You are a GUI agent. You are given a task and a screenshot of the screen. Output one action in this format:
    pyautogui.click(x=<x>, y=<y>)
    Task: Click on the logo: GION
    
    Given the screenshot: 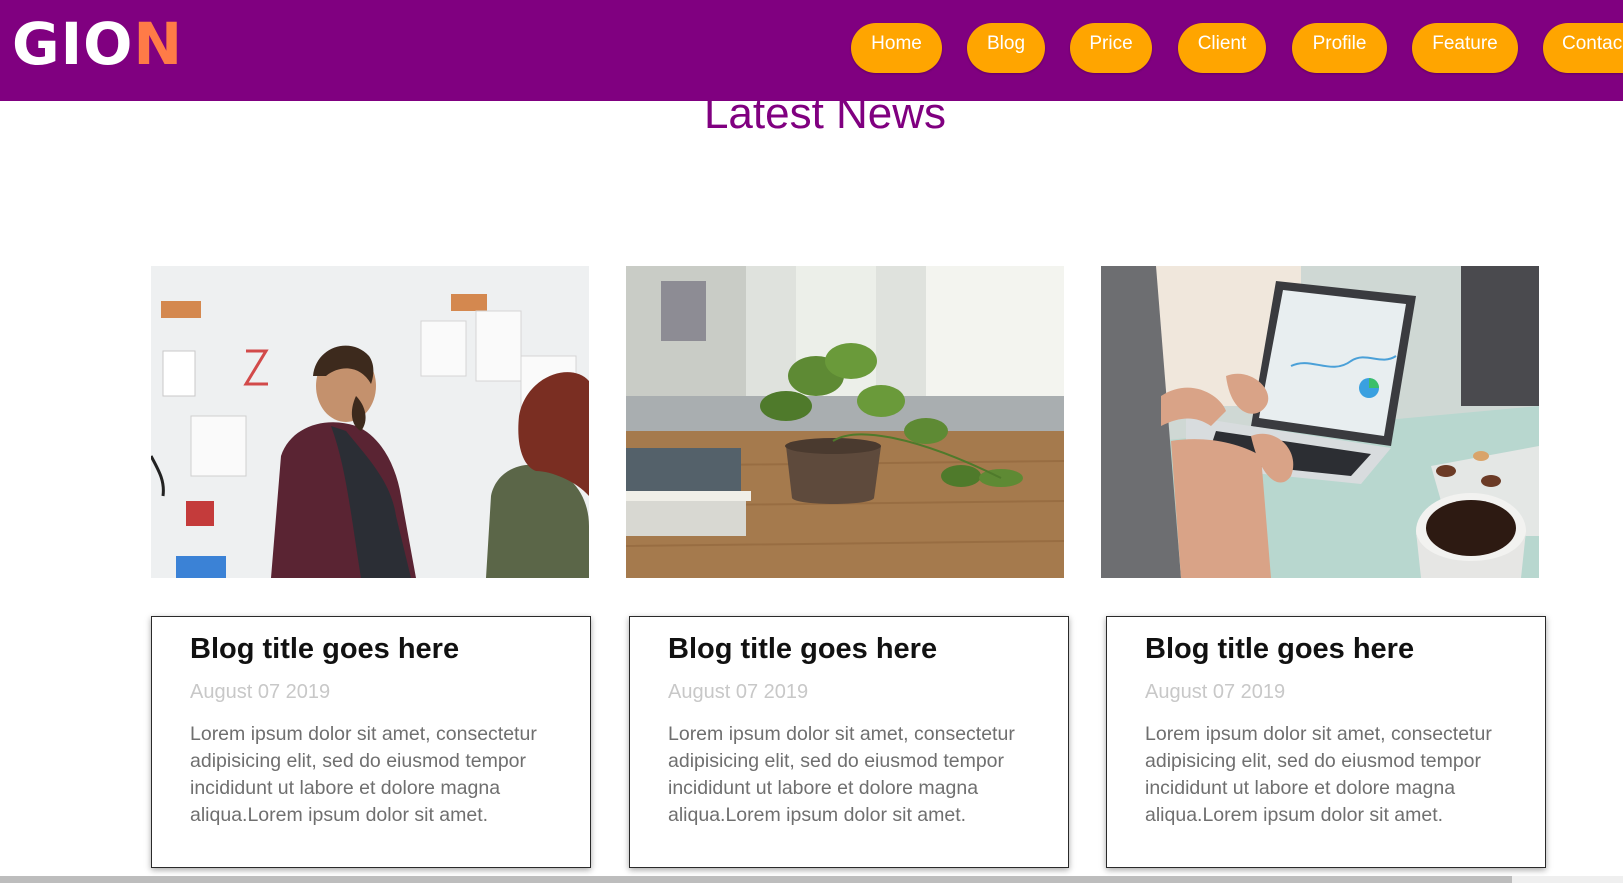 What is the action you would take?
    pyautogui.click(x=97, y=44)
    